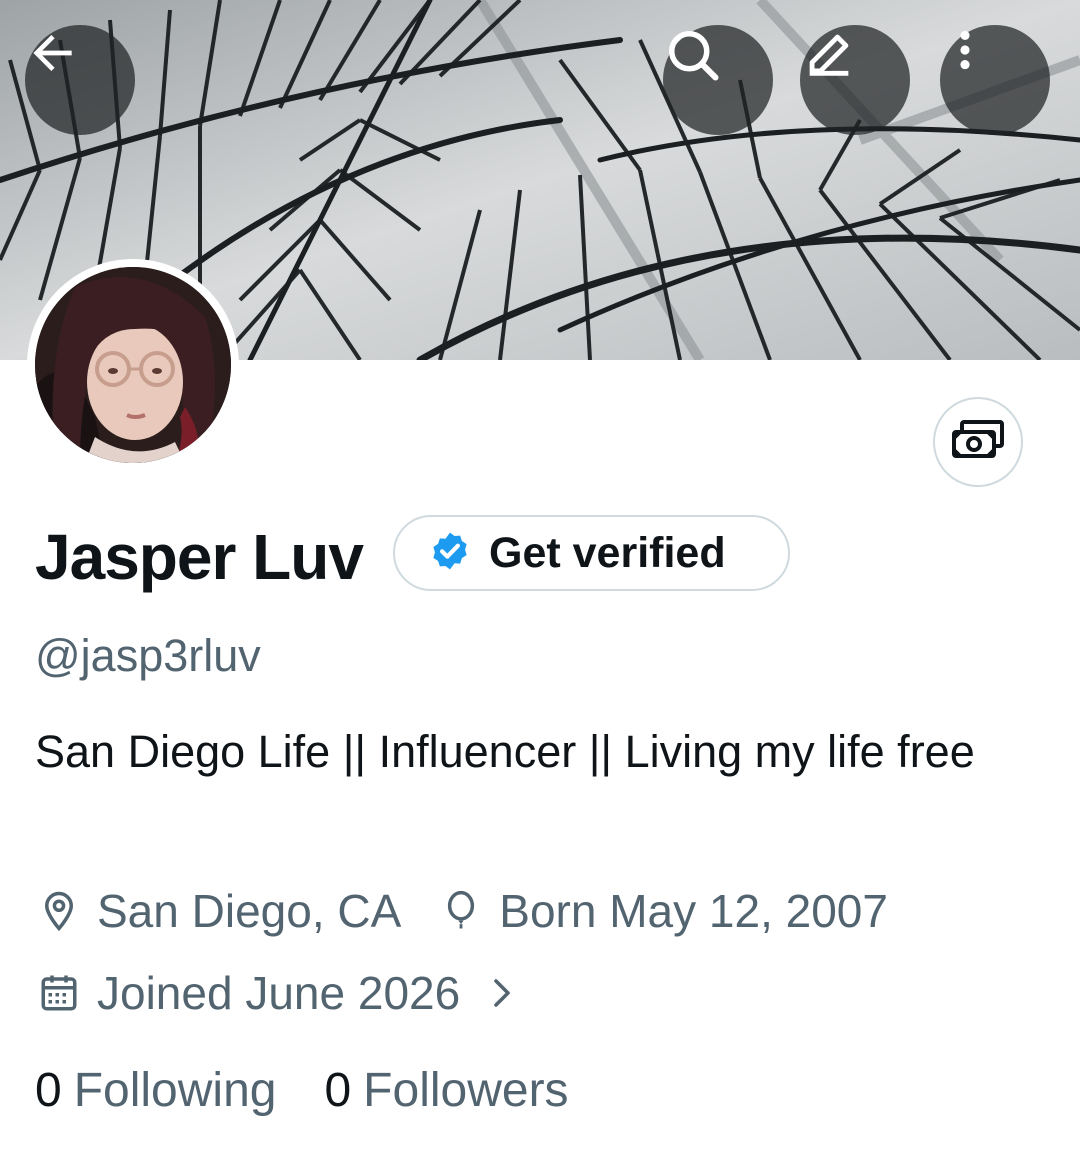 The image size is (1080, 1149). What do you see at coordinates (249, 911) in the screenshot?
I see `location-text: San Diego, CA` at bounding box center [249, 911].